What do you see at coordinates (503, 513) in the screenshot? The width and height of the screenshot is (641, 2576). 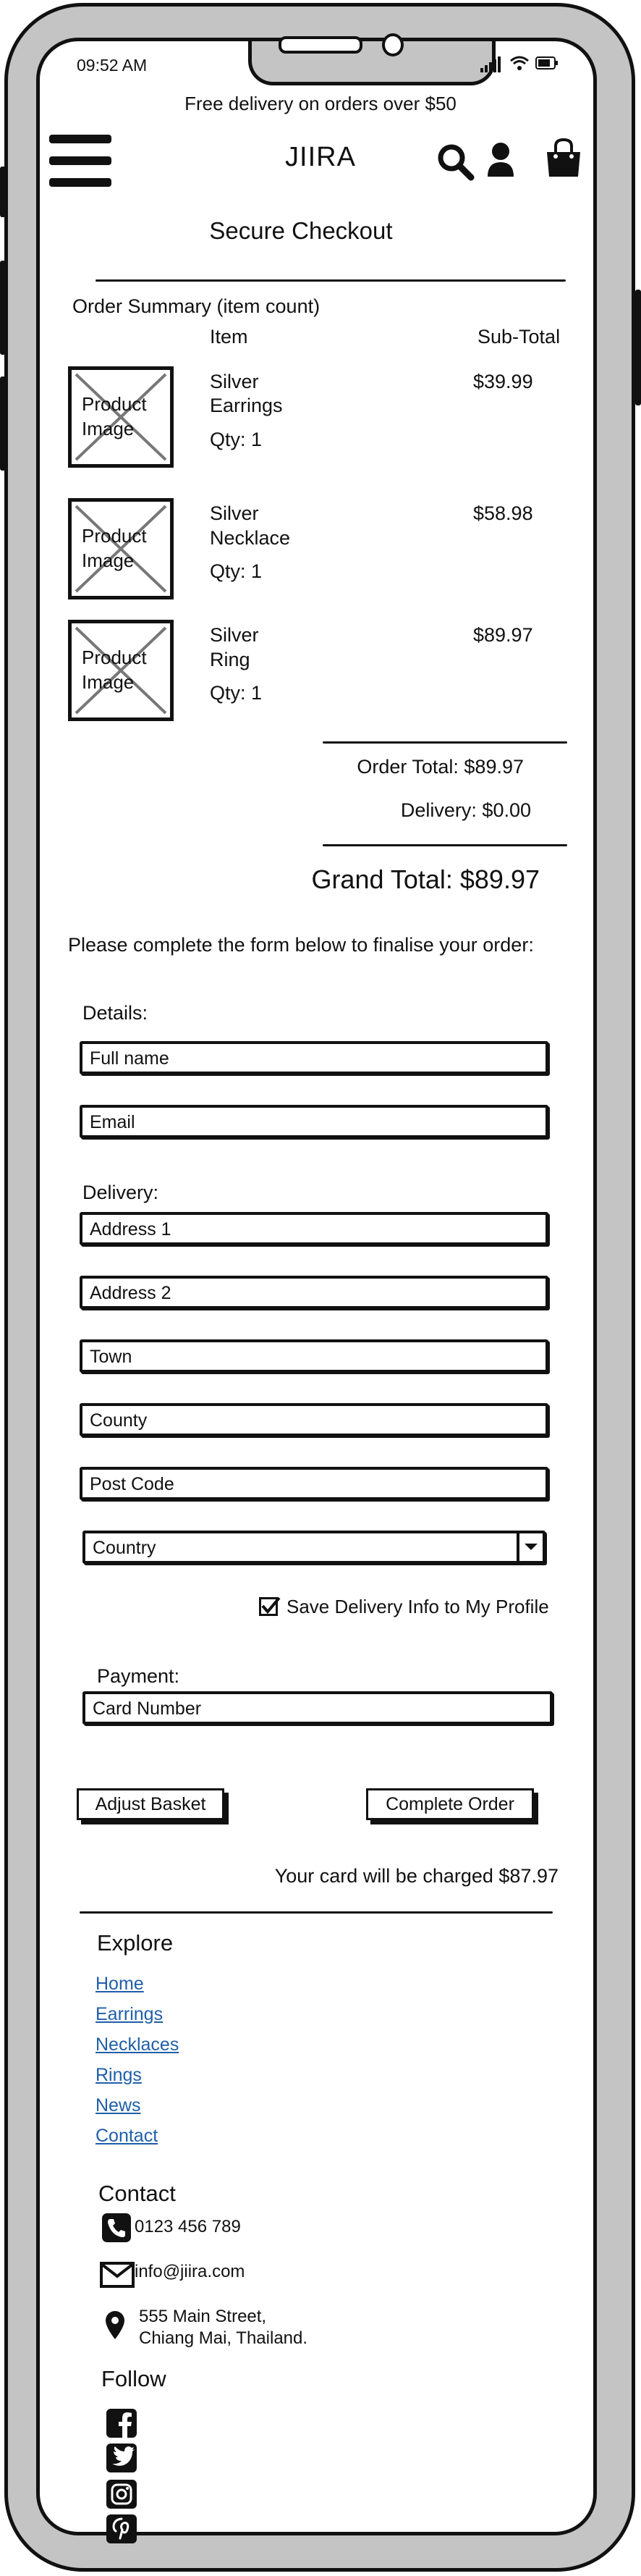 I see `item-price: $58.98` at bounding box center [503, 513].